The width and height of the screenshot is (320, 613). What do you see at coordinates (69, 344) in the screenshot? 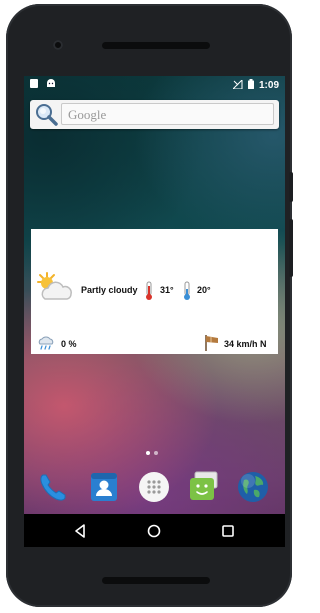
I see `precipitation-chance: 0 %` at bounding box center [69, 344].